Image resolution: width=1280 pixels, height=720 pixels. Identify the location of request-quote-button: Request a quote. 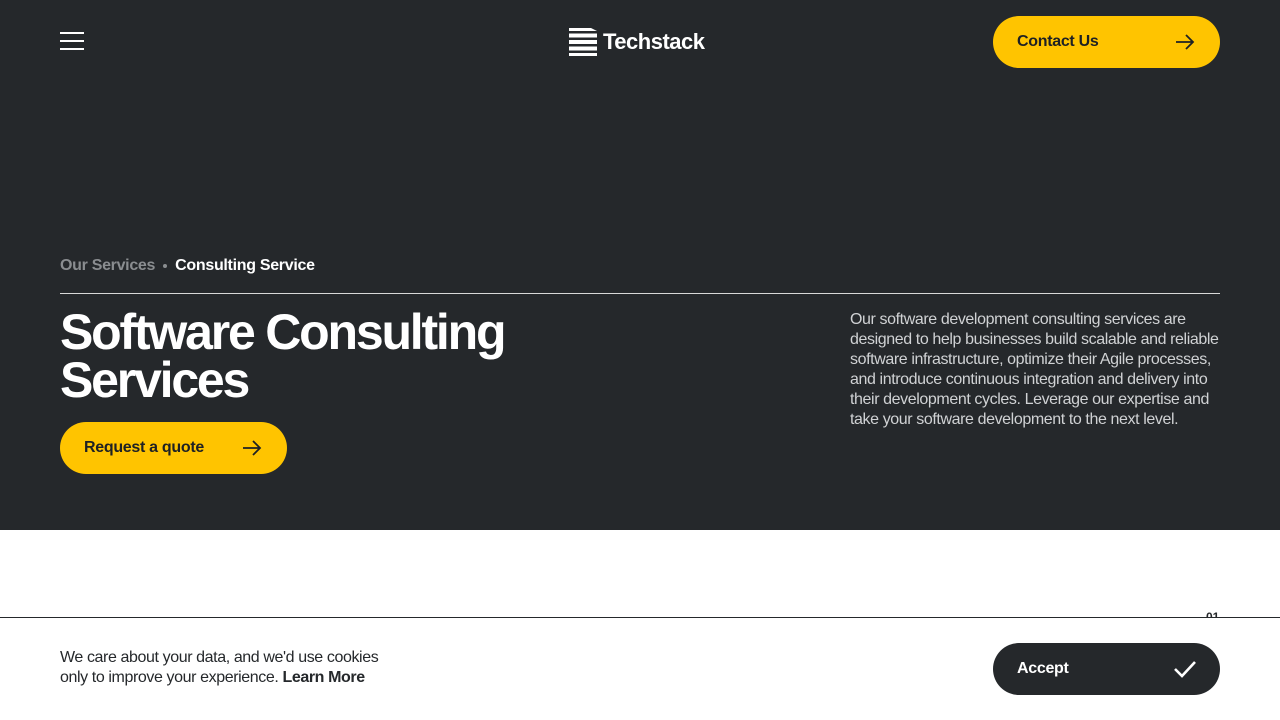
(173, 448).